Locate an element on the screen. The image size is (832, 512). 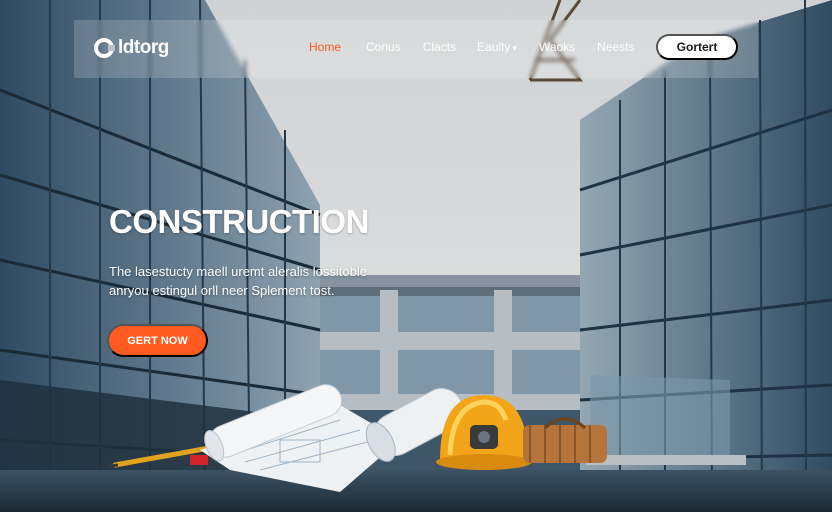
nav-link-waoks: Waoks is located at coordinates (557, 47).